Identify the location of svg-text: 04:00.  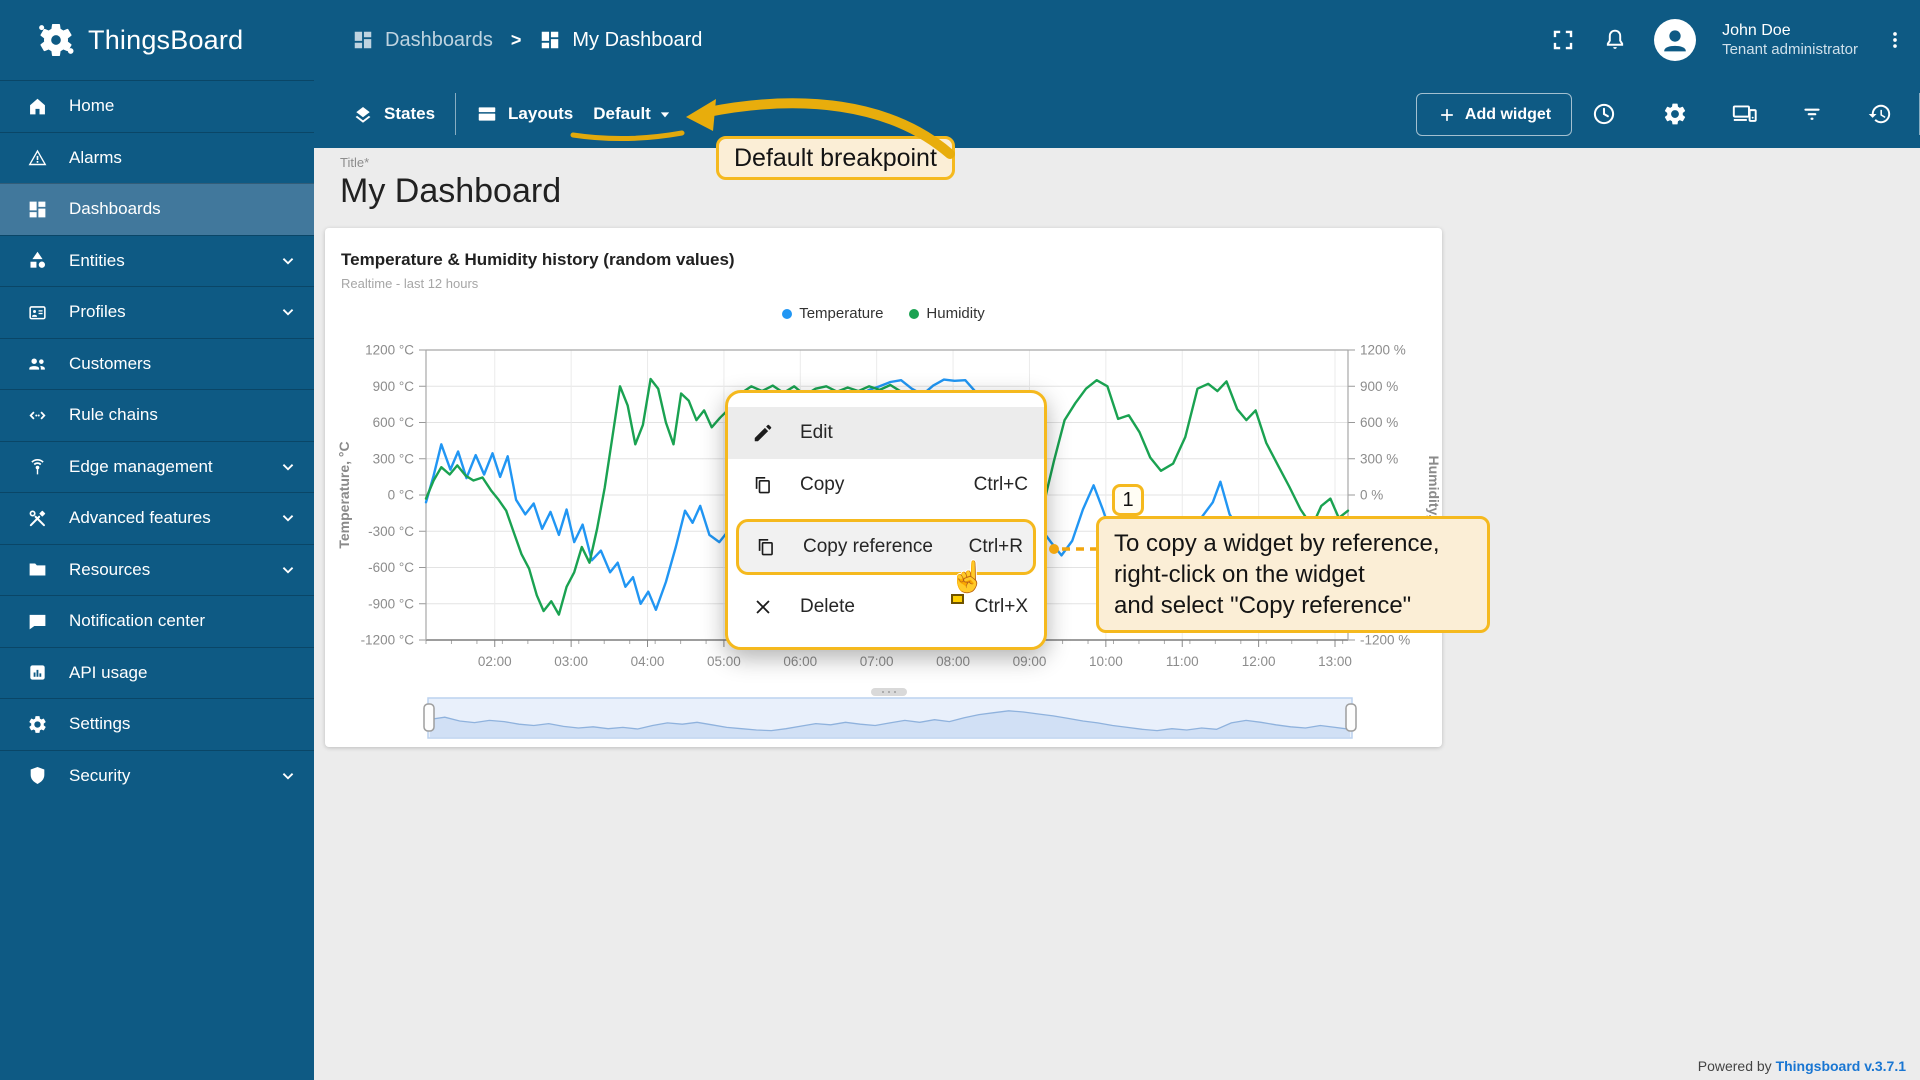
(648, 661).